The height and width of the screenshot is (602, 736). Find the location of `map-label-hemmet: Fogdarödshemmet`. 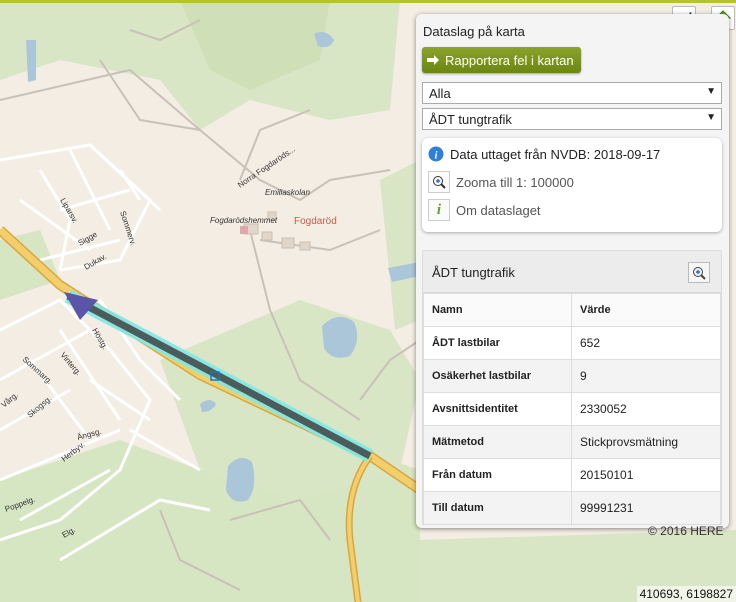

map-label-hemmet: Fogdarödshemmet is located at coordinates (244, 220).